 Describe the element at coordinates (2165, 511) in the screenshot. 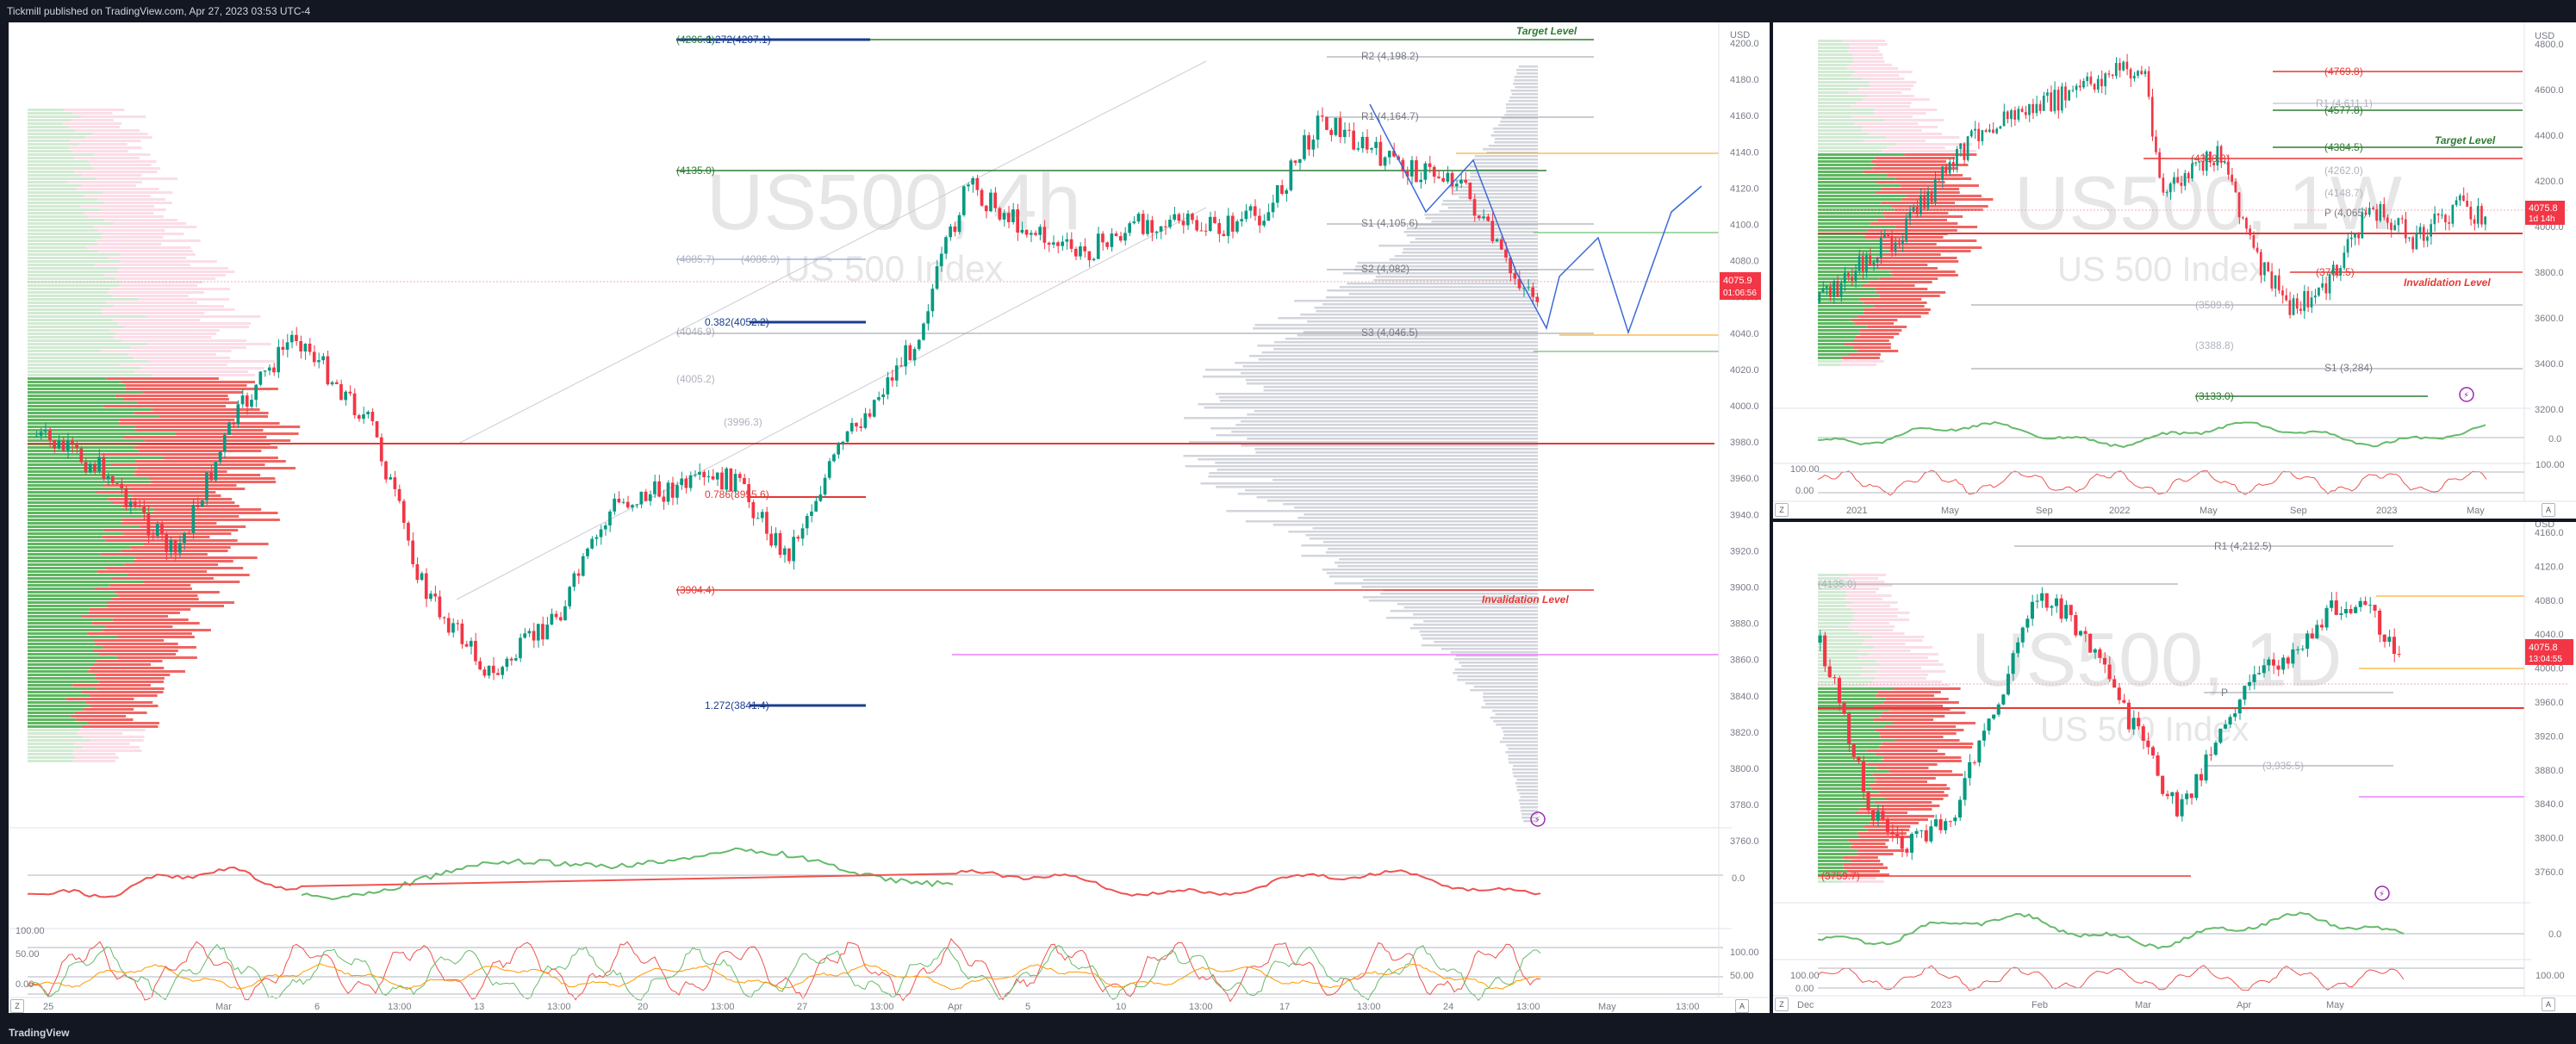

I see `weekly-x-axis: 2021 May Sep 2022 May Sep 2023 May` at that location.